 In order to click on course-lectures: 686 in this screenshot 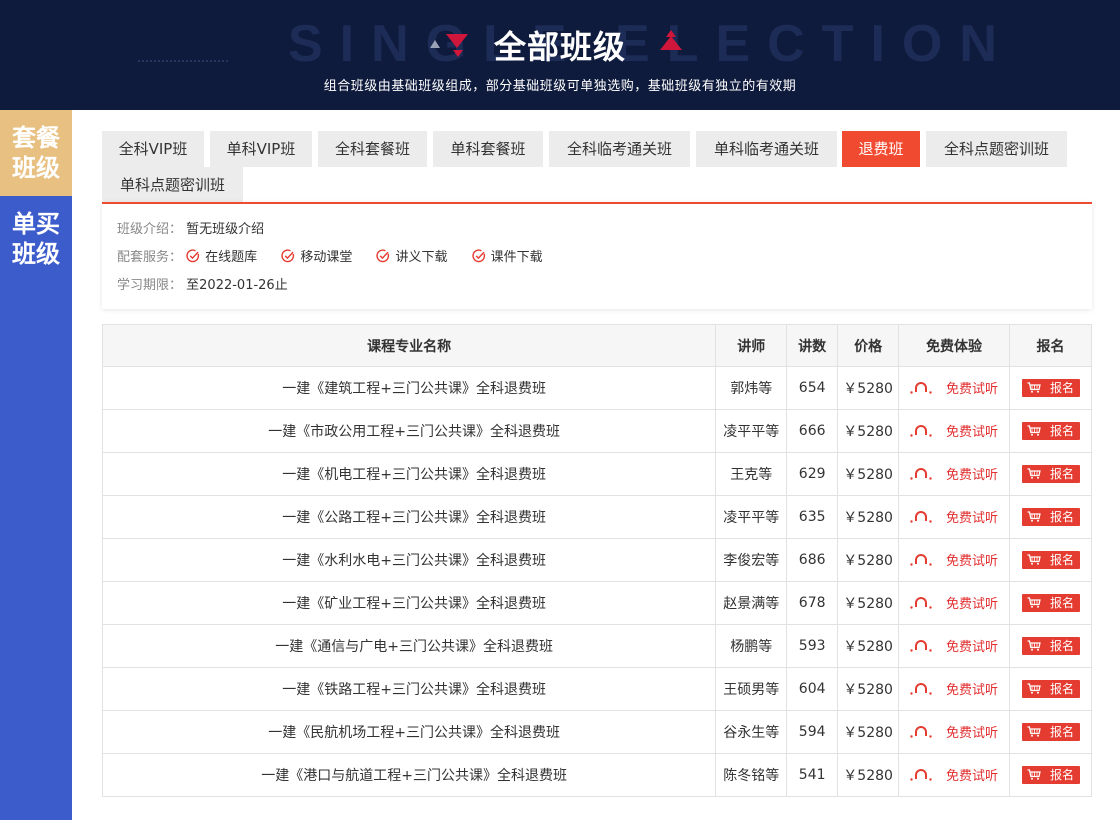, I will do `click(812, 560)`.